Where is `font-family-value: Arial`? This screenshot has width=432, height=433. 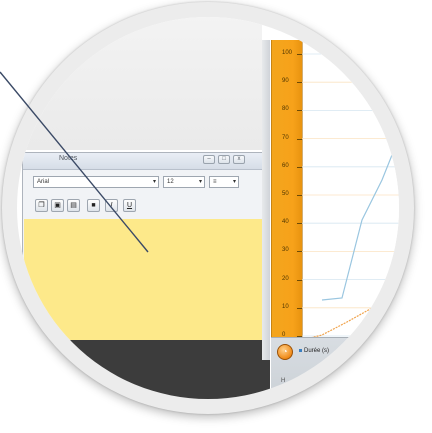
font-family-value: Arial is located at coordinates (43, 182).